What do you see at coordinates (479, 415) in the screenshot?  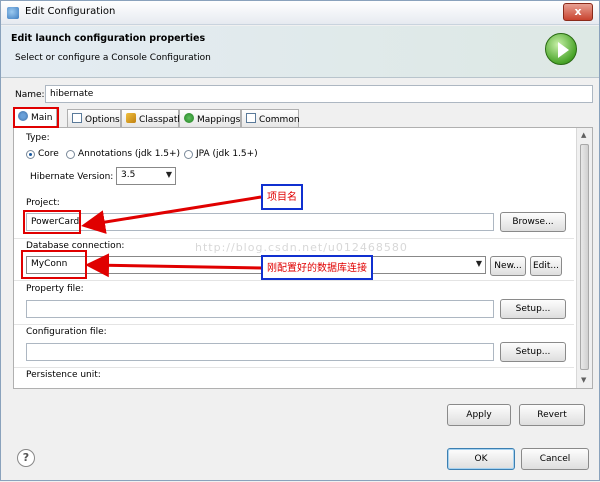 I see `apply-button: Apply` at bounding box center [479, 415].